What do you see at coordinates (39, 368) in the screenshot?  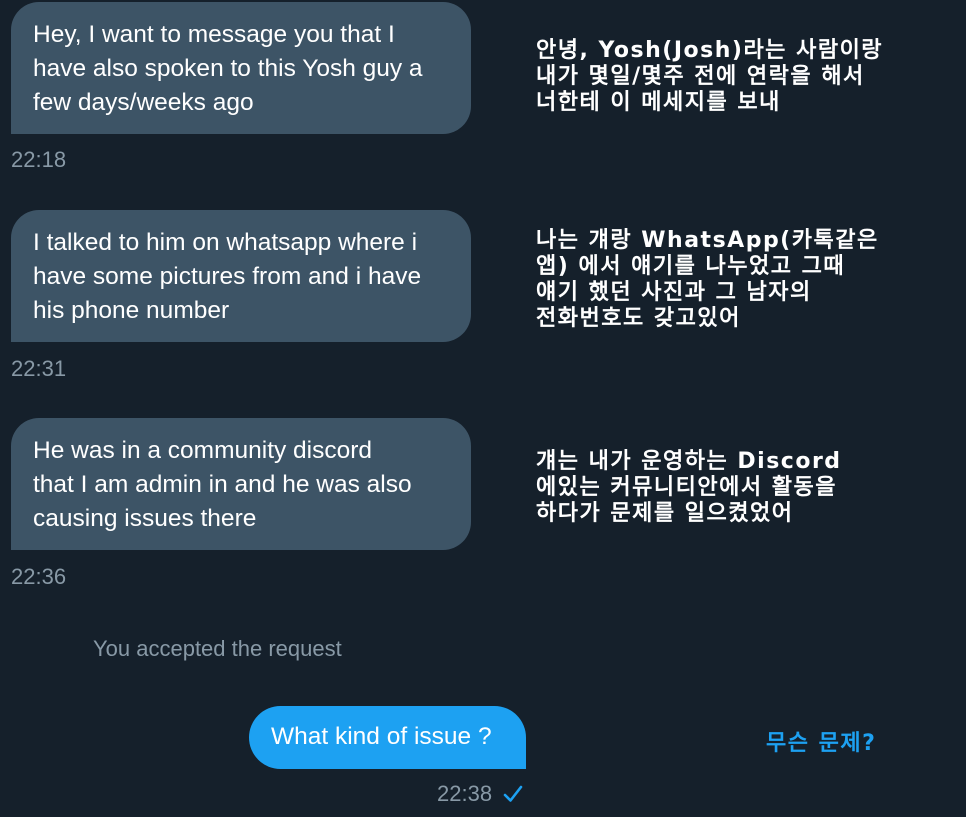 I see `message-timestamp-2: 22:31` at bounding box center [39, 368].